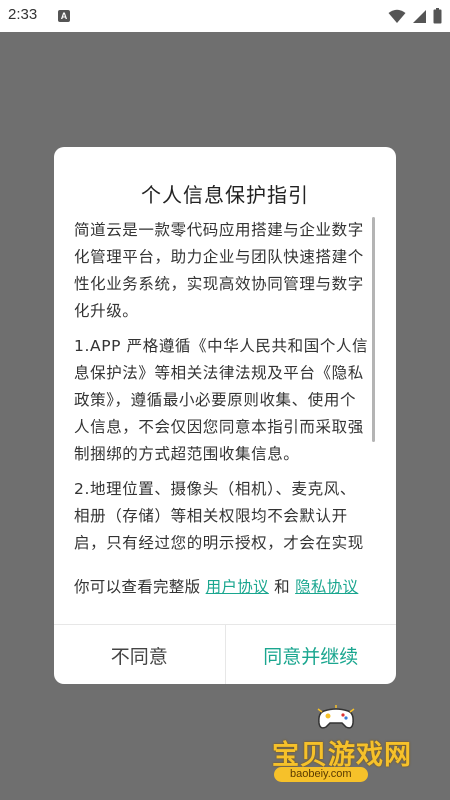  What do you see at coordinates (140, 654) in the screenshot?
I see `disagree-button: 不同意` at bounding box center [140, 654].